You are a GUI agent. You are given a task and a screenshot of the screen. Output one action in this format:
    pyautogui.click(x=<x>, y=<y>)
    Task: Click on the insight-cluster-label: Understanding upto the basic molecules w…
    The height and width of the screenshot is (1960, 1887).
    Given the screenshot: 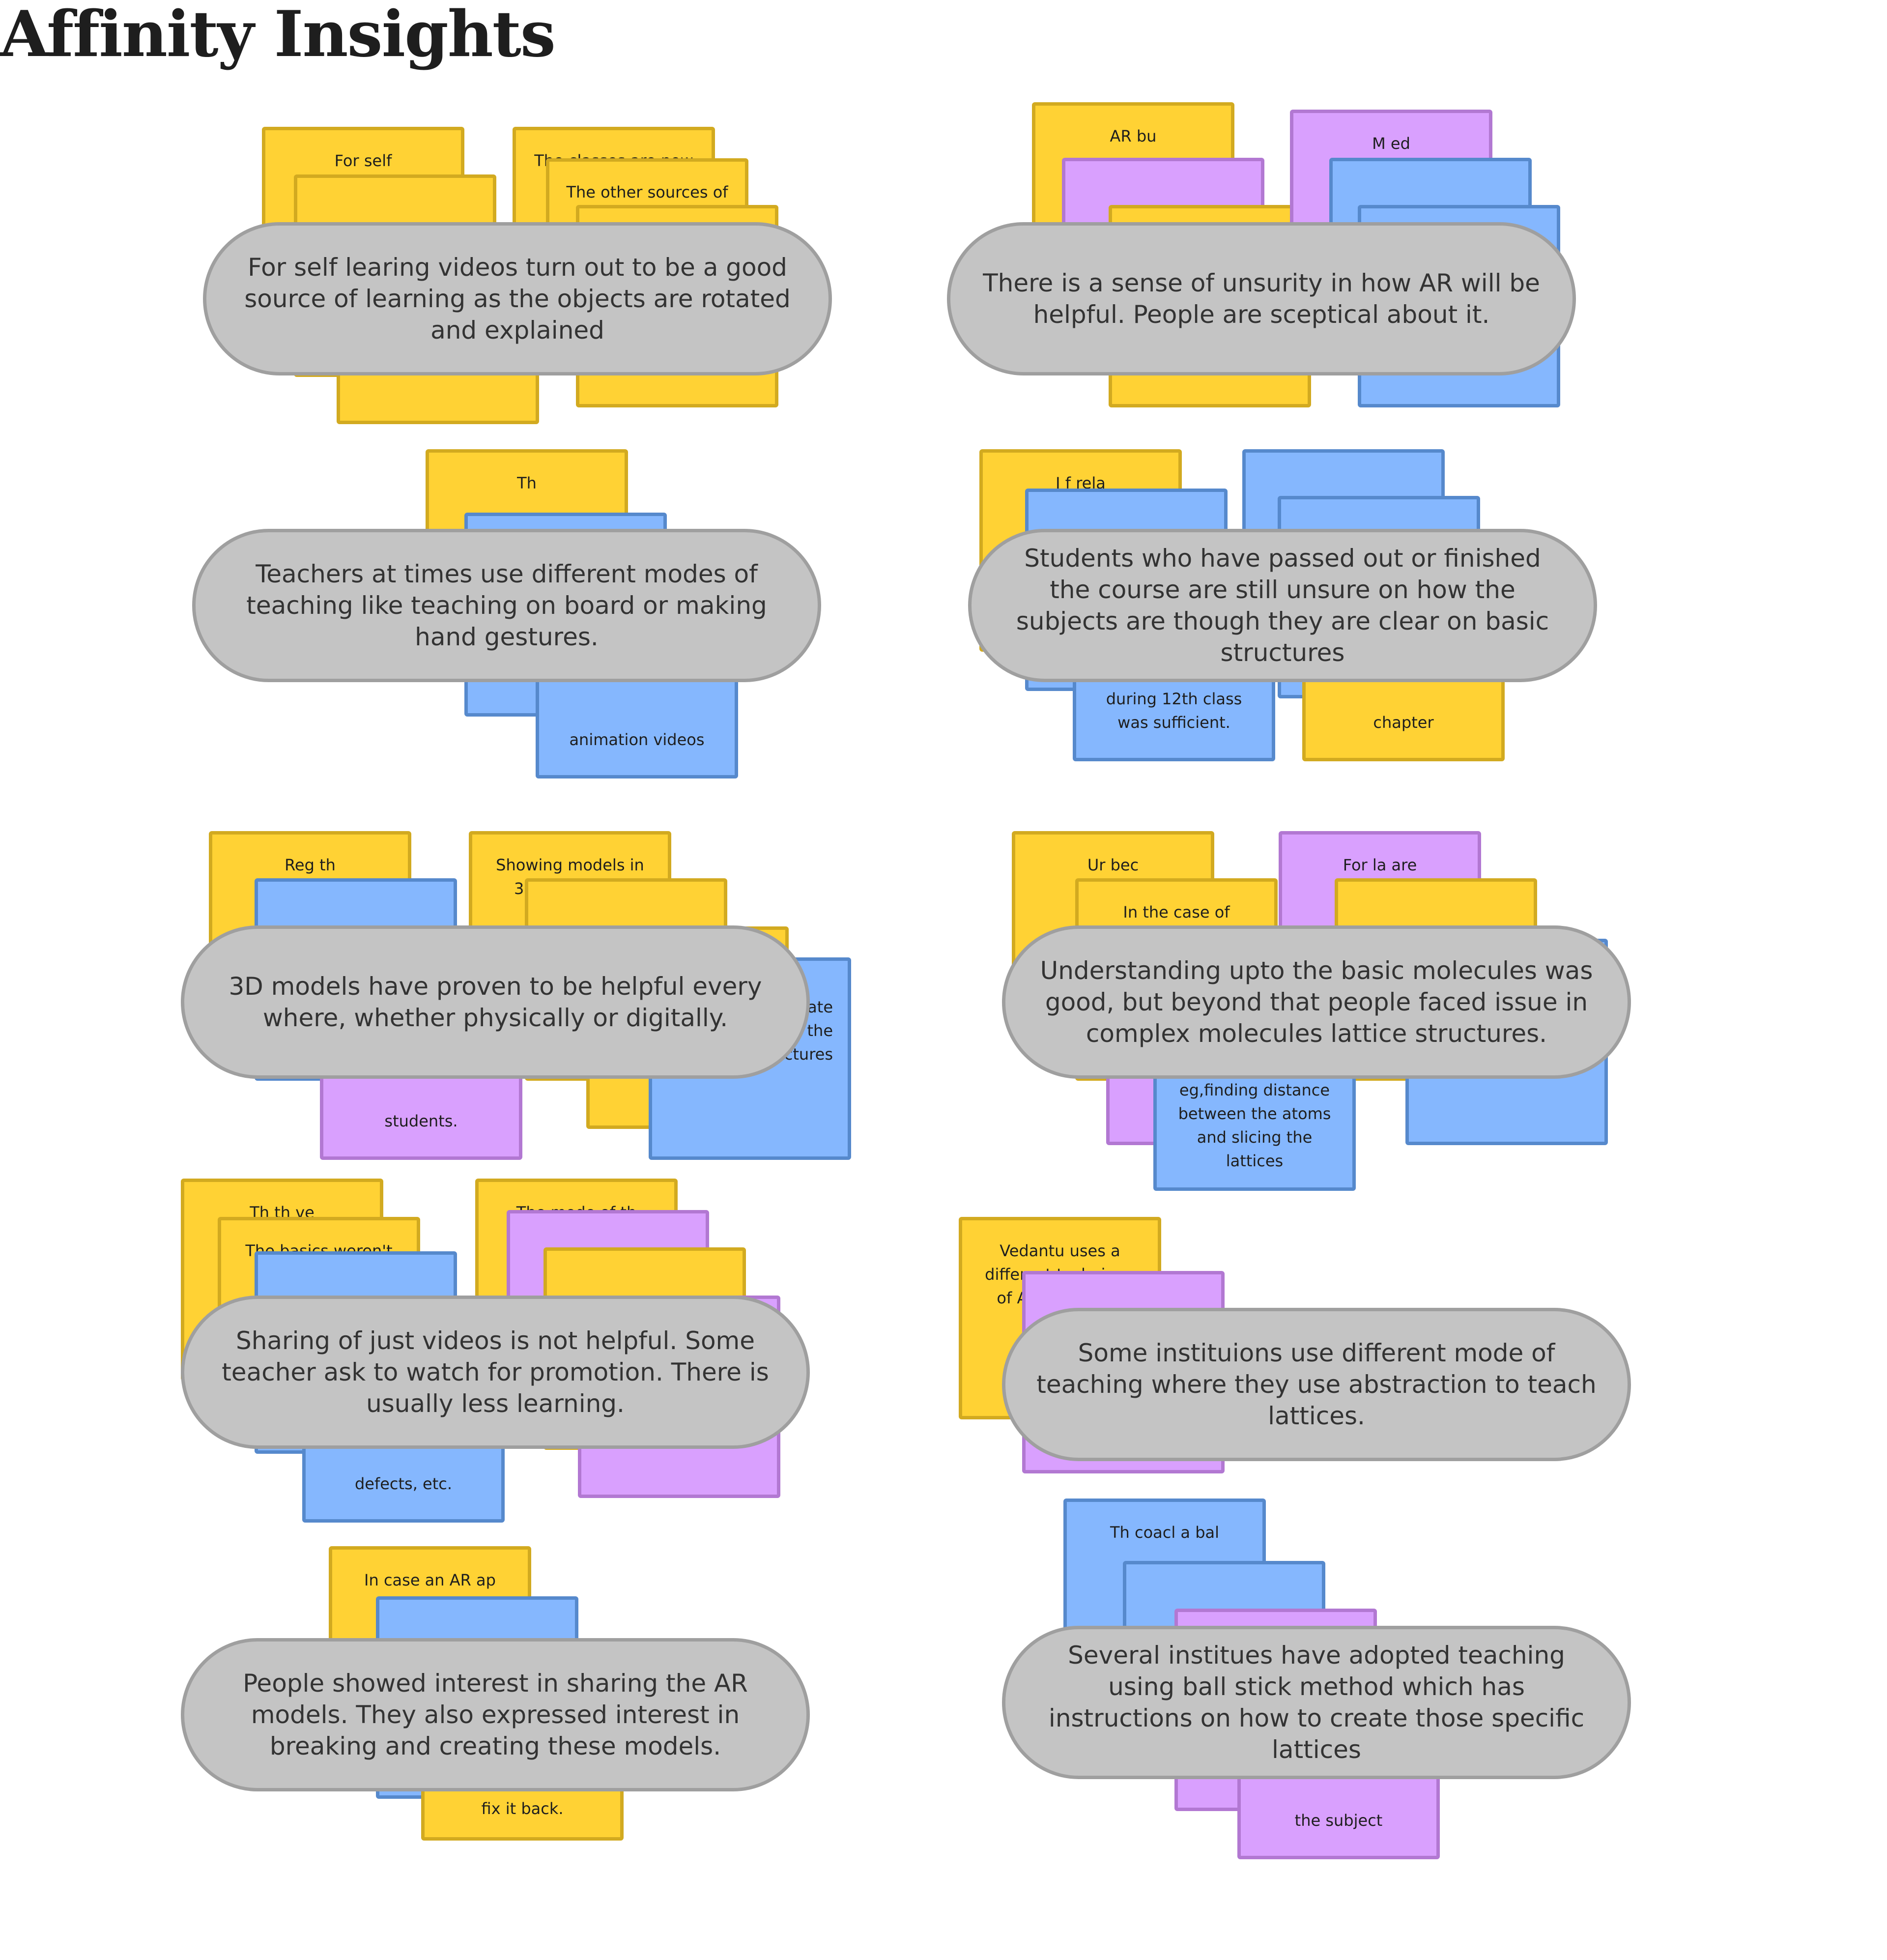 What is the action you would take?
    pyautogui.click(x=1316, y=1002)
    